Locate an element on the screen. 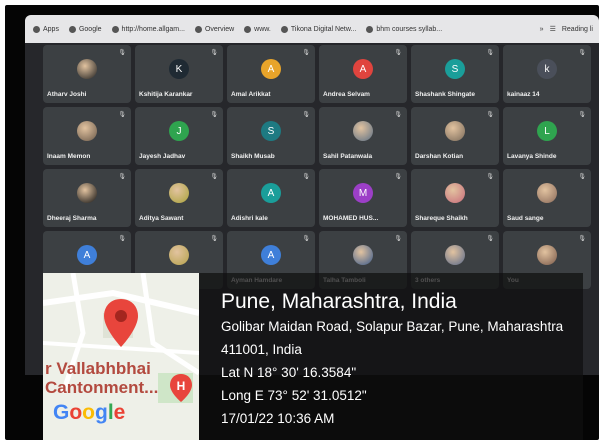  latitude: Lat N 18° 30' 16.3584" is located at coordinates (289, 372).